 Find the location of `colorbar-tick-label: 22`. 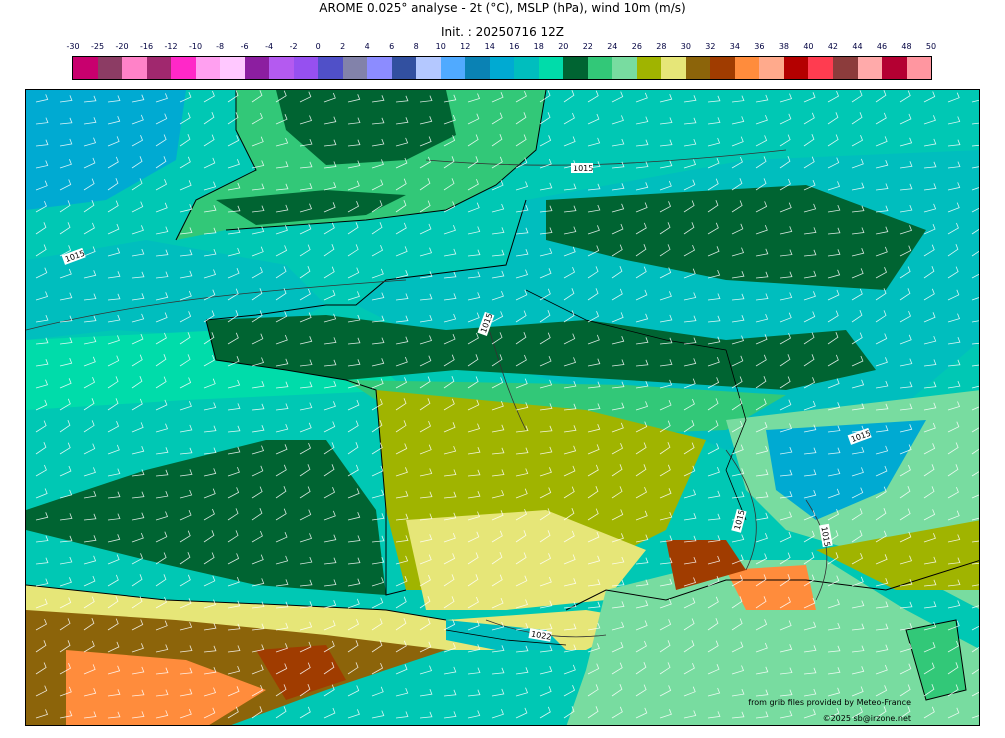

colorbar-tick-label: 22 is located at coordinates (587, 46).